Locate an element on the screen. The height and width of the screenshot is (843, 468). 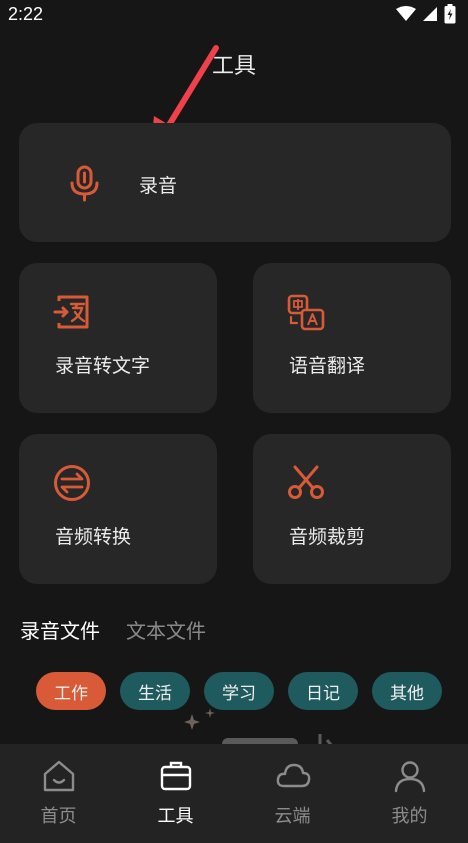
status-time: 2:22 is located at coordinates (26, 14).